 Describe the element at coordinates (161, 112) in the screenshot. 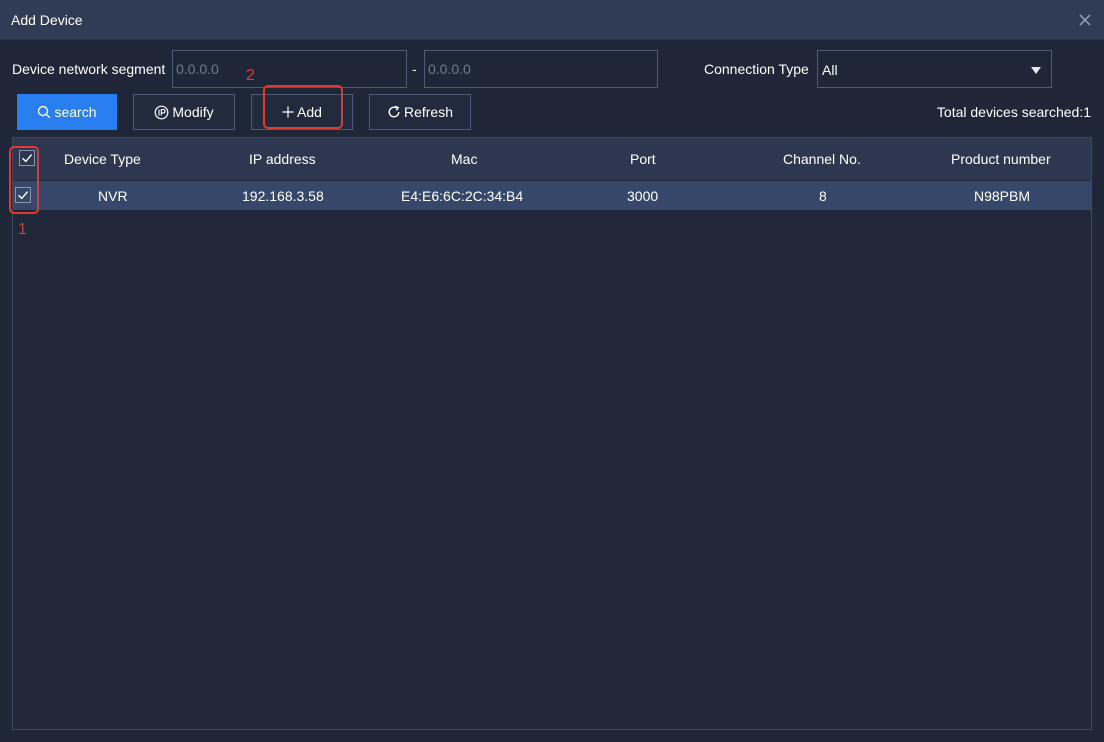

I see `ip-icon` at that location.